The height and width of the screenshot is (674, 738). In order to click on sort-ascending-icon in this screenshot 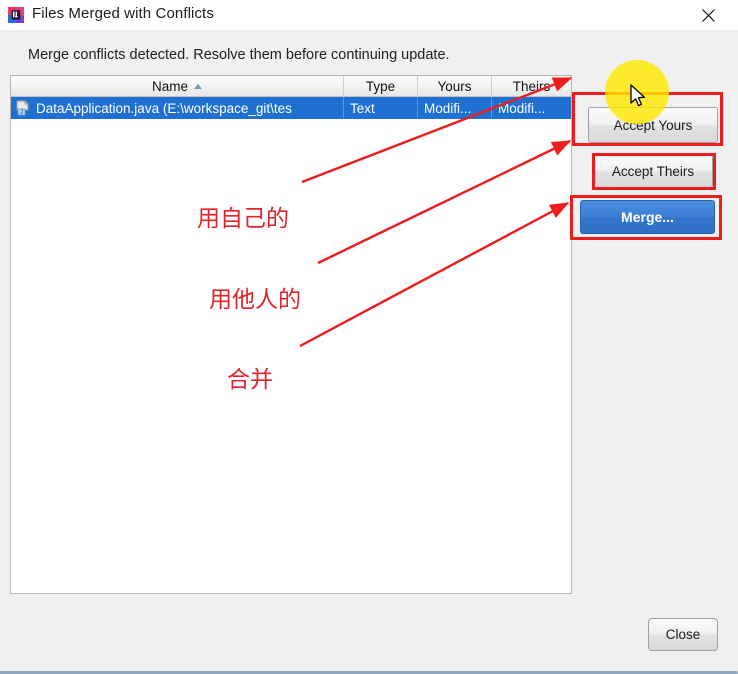, I will do `click(198, 86)`.